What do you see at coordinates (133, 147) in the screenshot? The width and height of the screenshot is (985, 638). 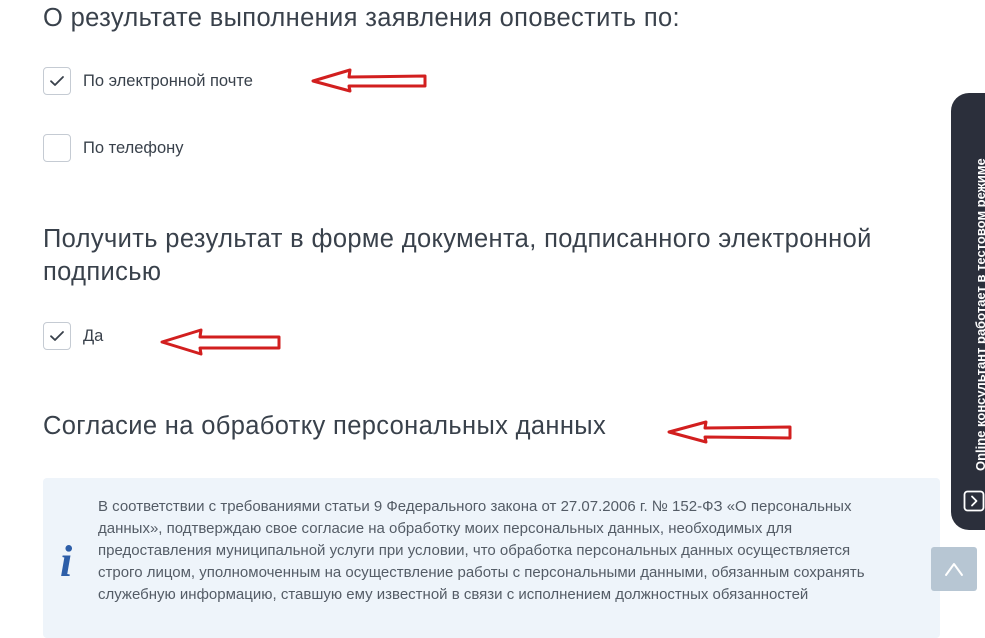 I see `phone-option-label: По телефону` at bounding box center [133, 147].